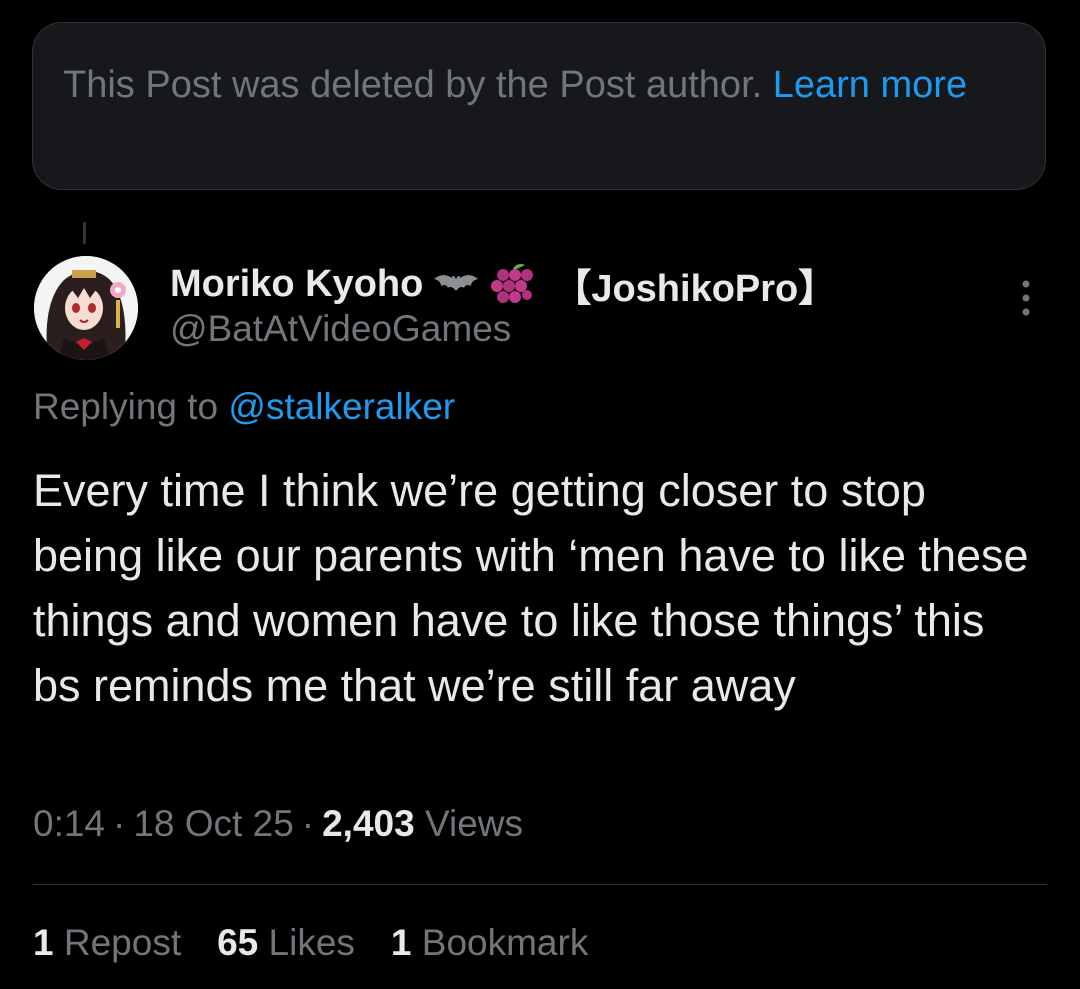 The image size is (1080, 989). What do you see at coordinates (456, 284) in the screenshot?
I see `bat-emoji-icon` at bounding box center [456, 284].